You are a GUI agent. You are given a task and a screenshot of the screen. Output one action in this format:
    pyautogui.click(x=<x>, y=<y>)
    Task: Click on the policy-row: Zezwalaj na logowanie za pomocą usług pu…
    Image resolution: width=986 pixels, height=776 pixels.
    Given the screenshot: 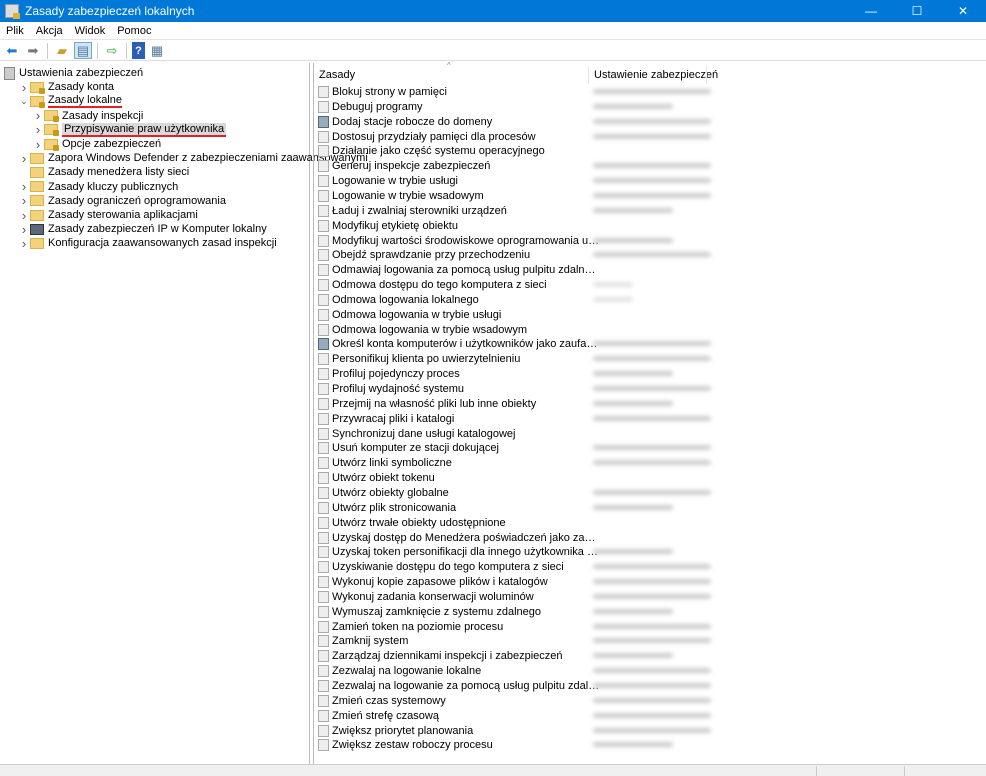 What is the action you would take?
    pyautogui.click(x=650, y=686)
    